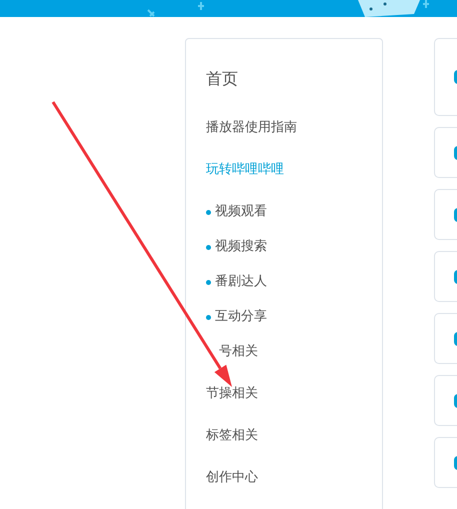 This screenshot has height=509, width=457. What do you see at coordinates (241, 282) in the screenshot?
I see `nav-sublink: 番剧达人` at bounding box center [241, 282].